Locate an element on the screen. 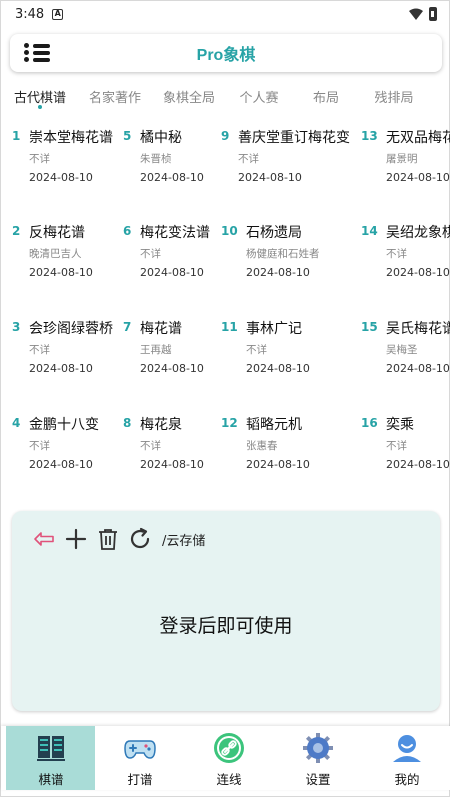 This screenshot has width=450, height=797. book-number: 4 is located at coordinates (16, 423).